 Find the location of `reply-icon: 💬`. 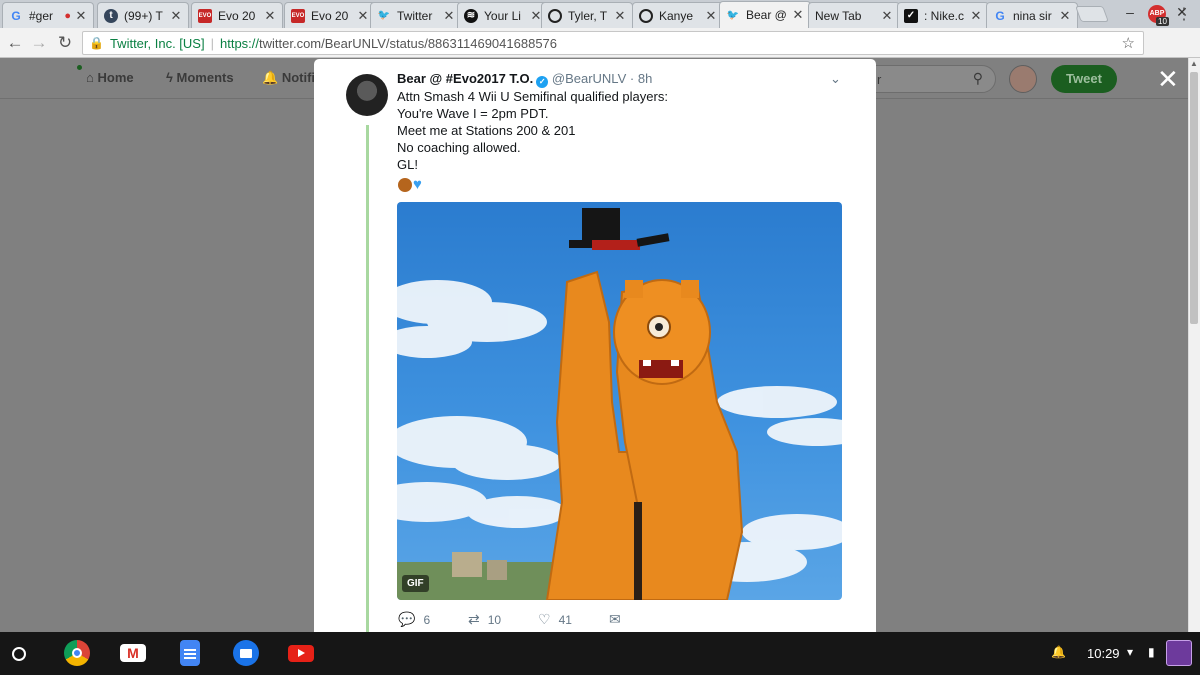

reply-icon: 💬 is located at coordinates (407, 619).